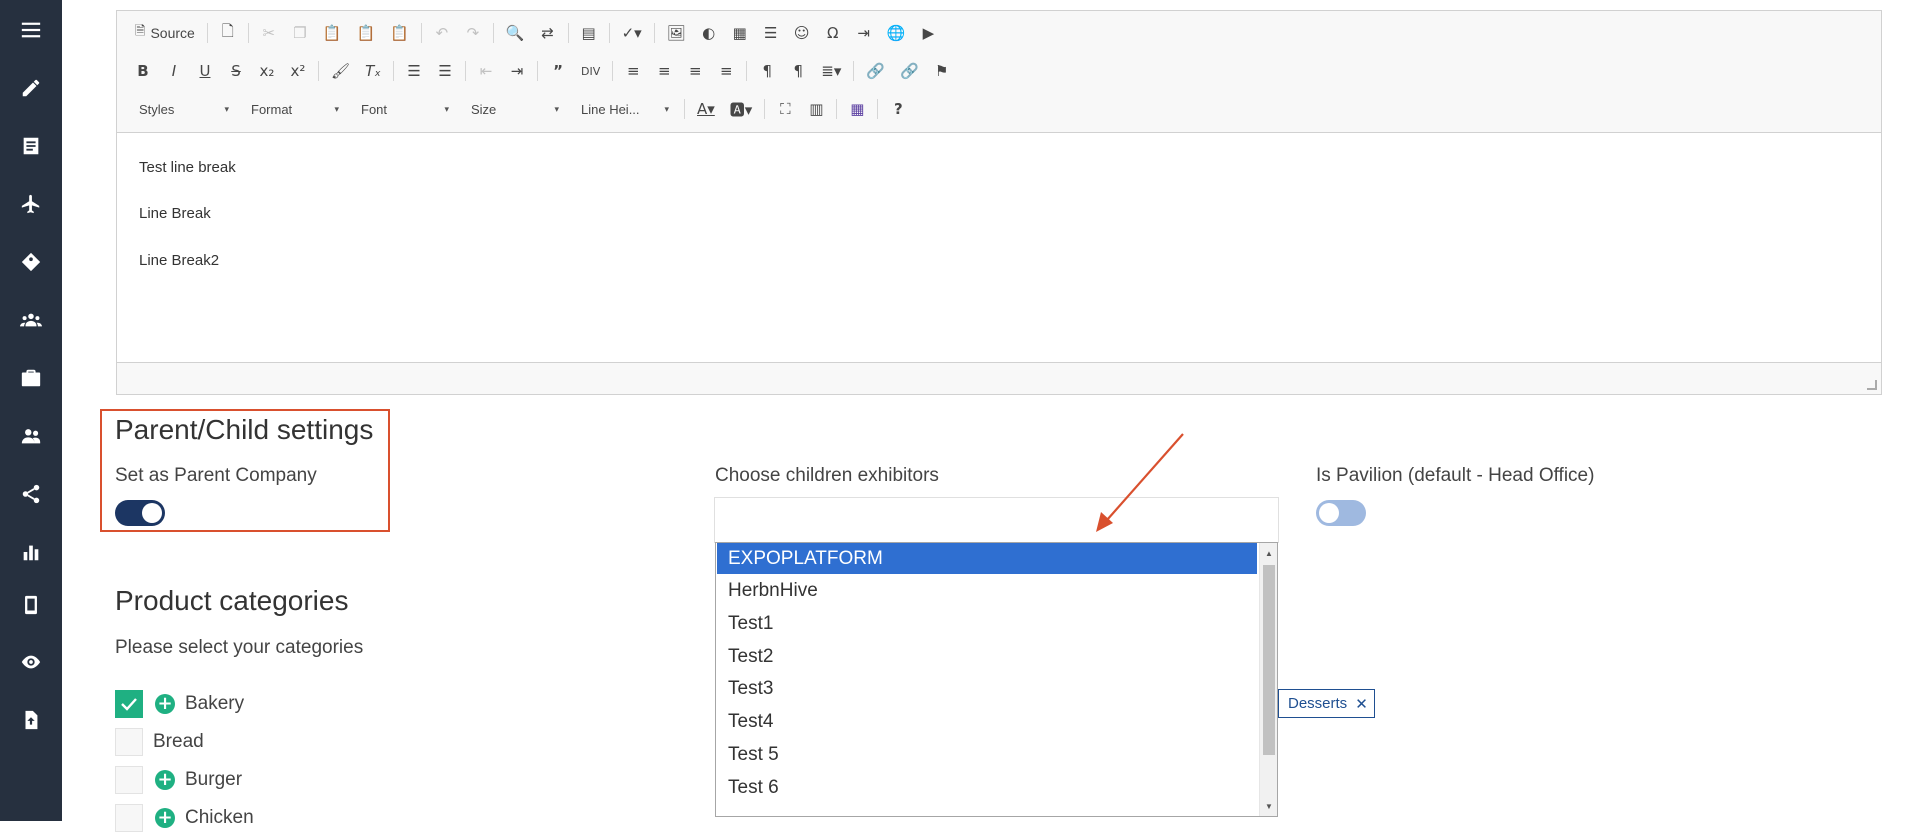 This screenshot has height=833, width=1921. What do you see at coordinates (831, 71) in the screenshot?
I see `language-icon: ≣▾` at bounding box center [831, 71].